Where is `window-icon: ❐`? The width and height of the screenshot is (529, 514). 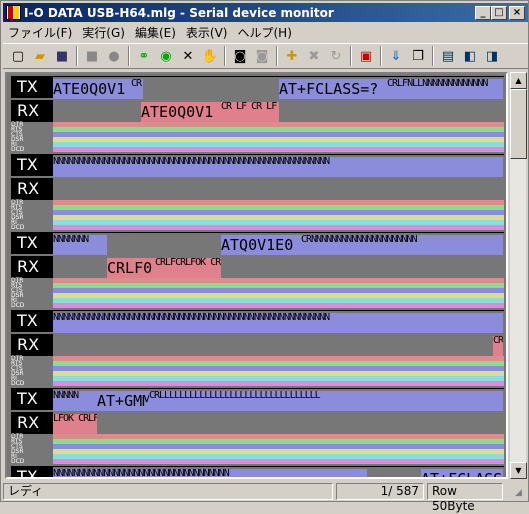
window-icon: ❐ is located at coordinates (418, 56).